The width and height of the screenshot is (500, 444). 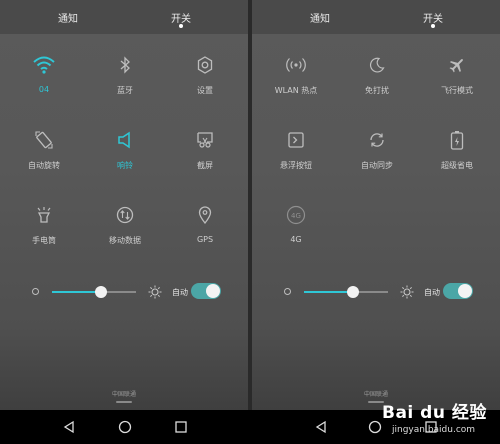 What do you see at coordinates (44, 215) in the screenshot?
I see `flashlight-icon` at bounding box center [44, 215].